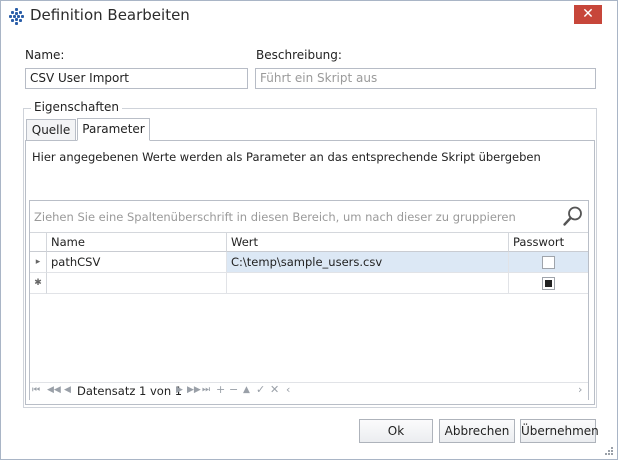  Describe the element at coordinates (137, 262) in the screenshot. I see `cell-name: pathCSV` at that location.